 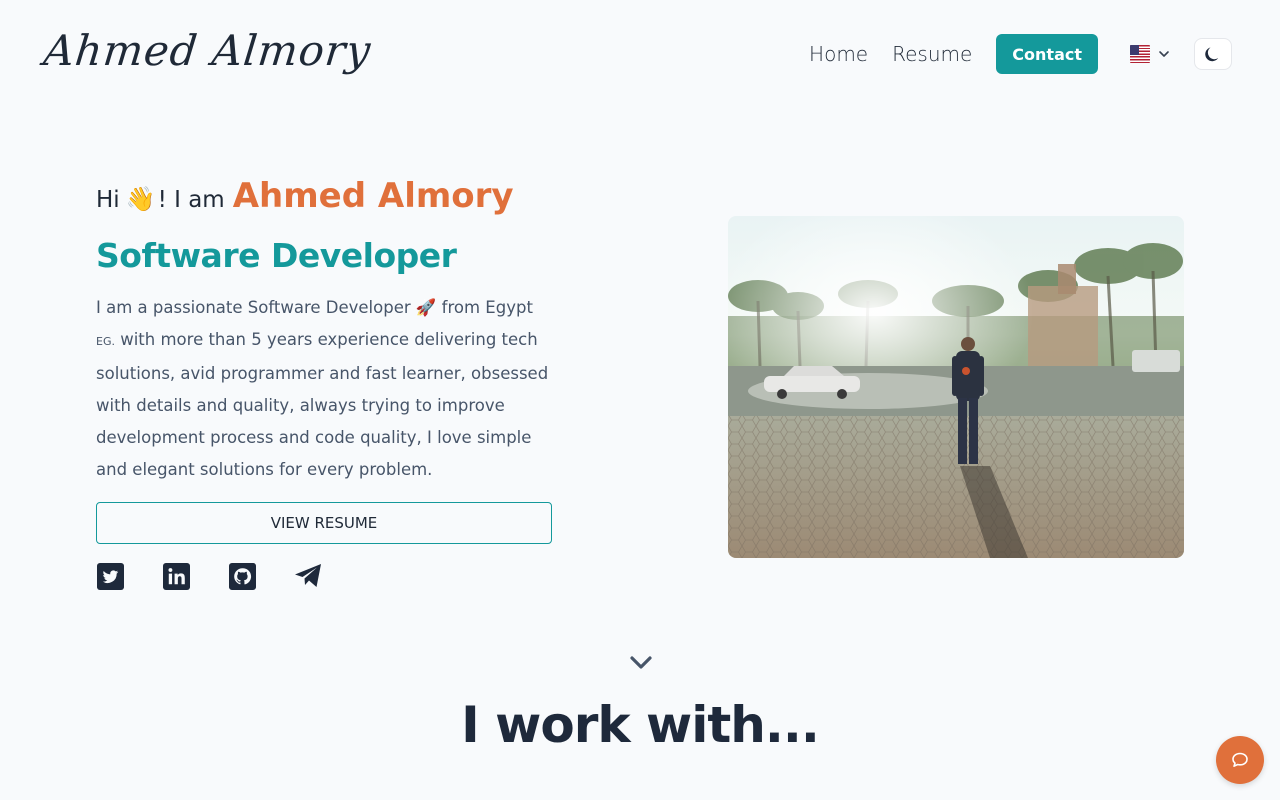 I want to click on hero-role: Software Developer, so click(x=276, y=255).